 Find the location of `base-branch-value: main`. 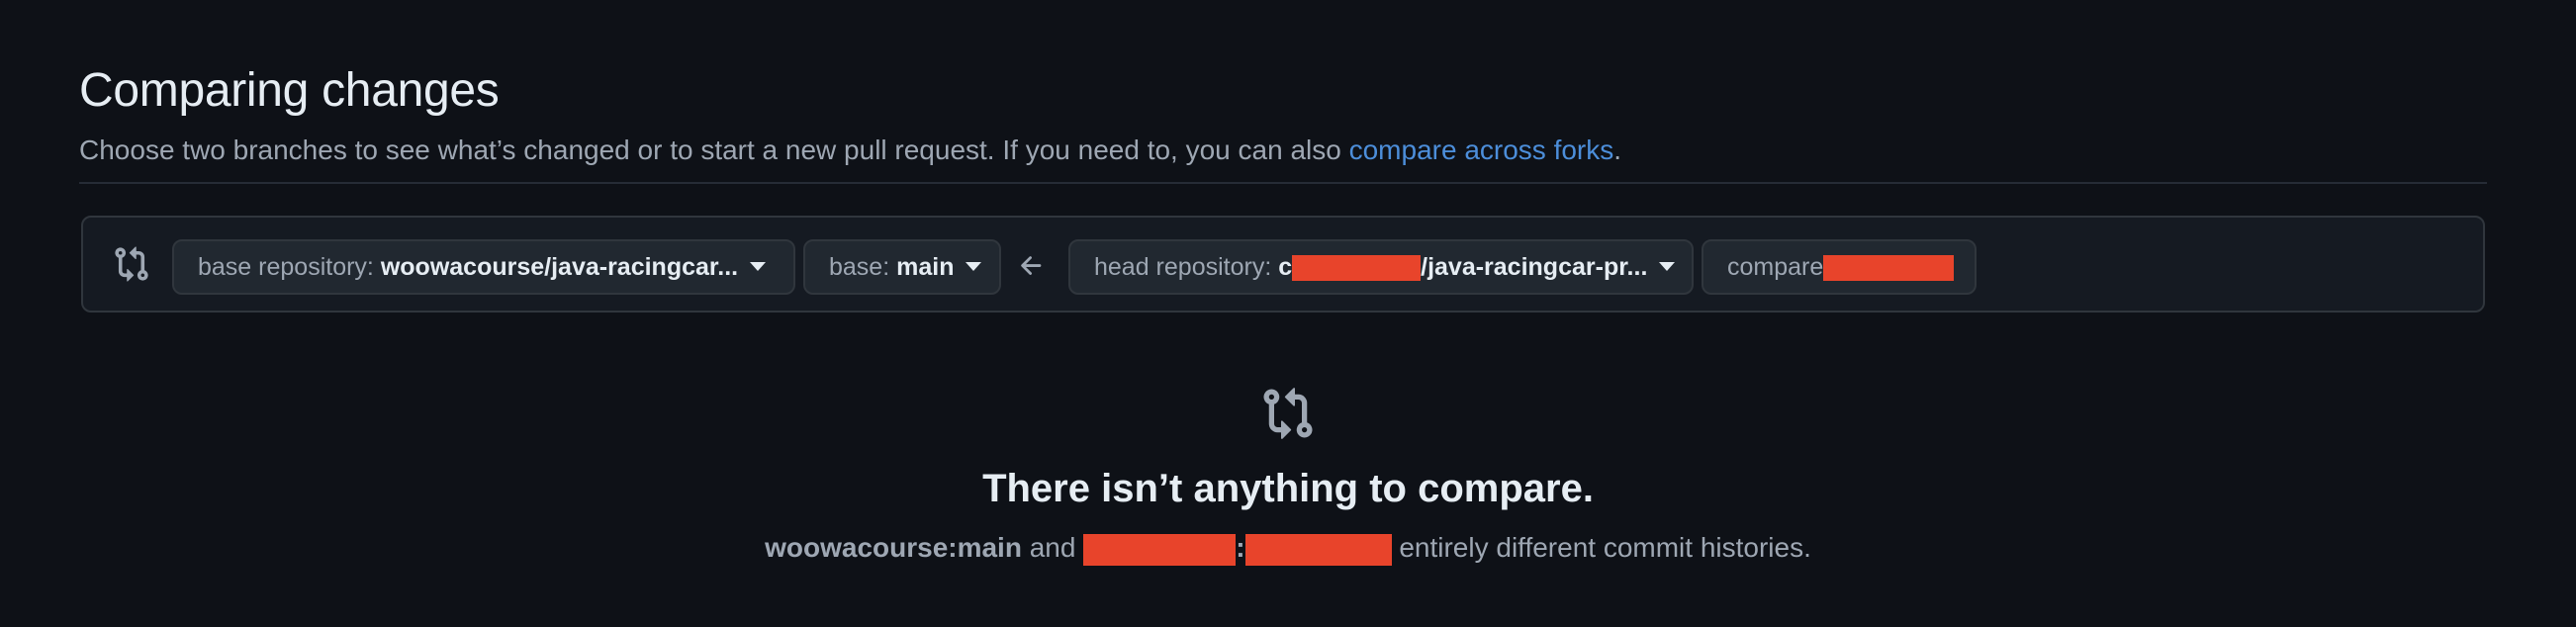

base-branch-value: main is located at coordinates (926, 267).